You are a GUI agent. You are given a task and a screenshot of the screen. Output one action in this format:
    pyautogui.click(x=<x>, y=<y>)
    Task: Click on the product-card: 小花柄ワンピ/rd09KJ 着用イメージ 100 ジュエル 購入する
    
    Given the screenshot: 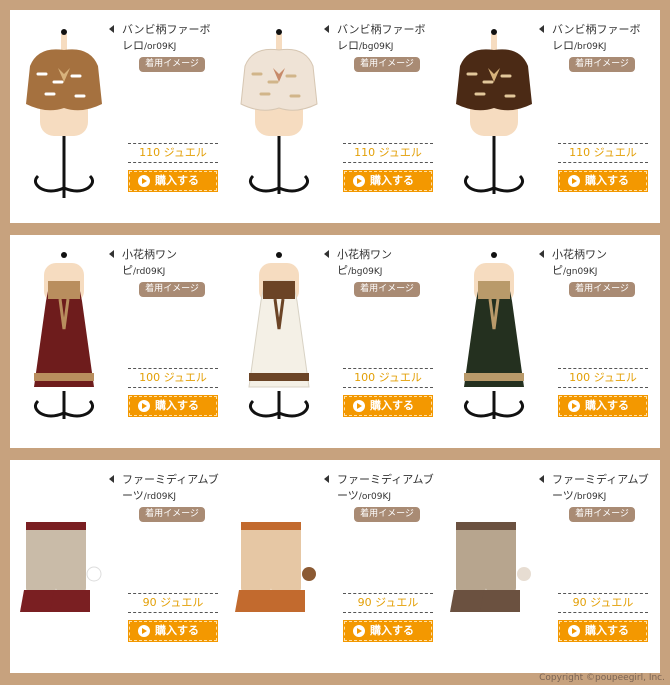 What is the action you would take?
    pyautogui.click(x=117, y=341)
    